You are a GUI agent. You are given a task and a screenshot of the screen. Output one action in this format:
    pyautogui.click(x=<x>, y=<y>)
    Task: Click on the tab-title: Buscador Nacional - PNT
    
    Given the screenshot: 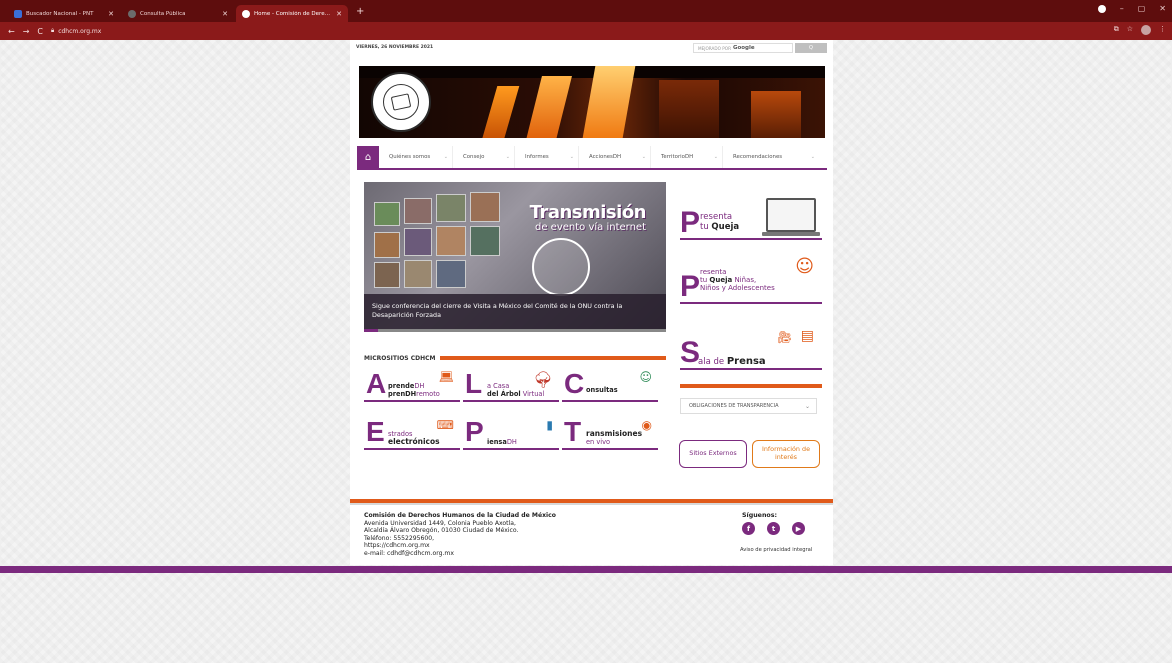 What is the action you would take?
    pyautogui.click(x=60, y=13)
    